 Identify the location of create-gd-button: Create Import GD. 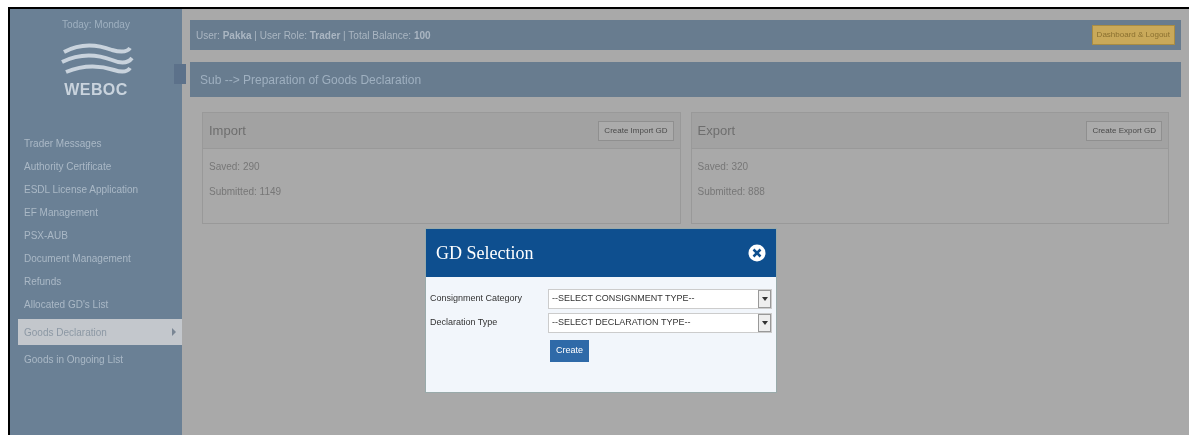
(636, 130).